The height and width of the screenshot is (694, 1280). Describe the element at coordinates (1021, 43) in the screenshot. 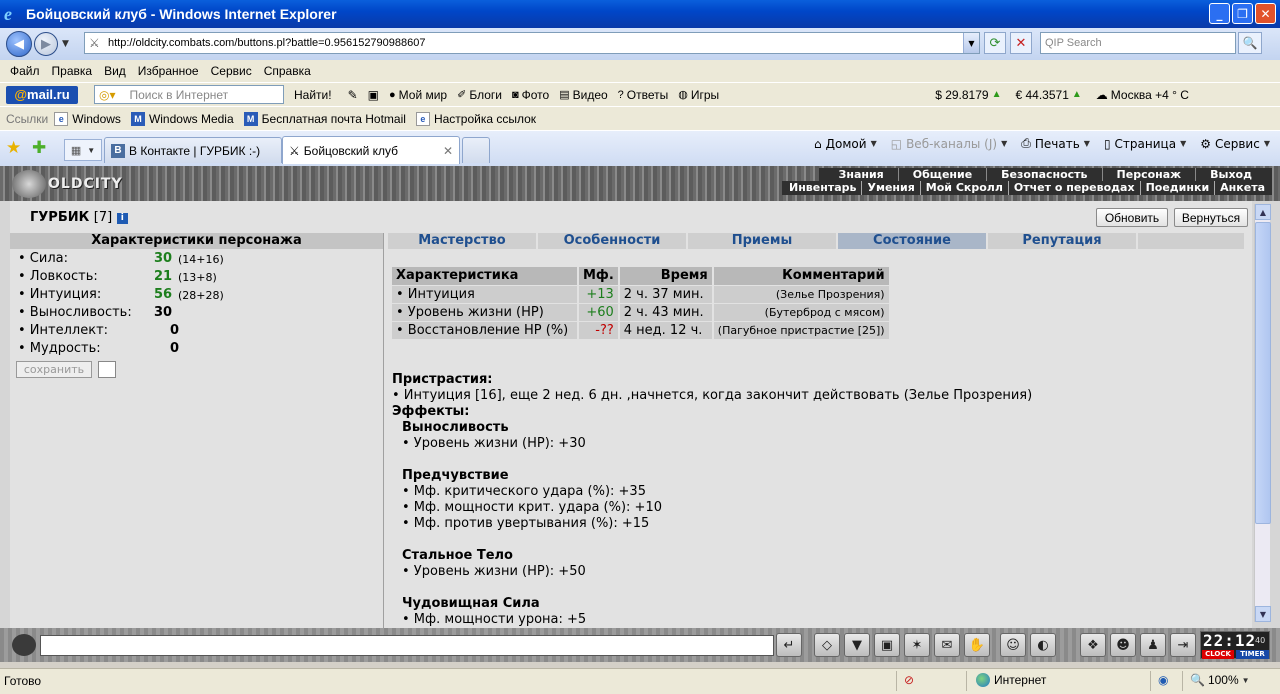

I see `stop-icon: ✕` at that location.